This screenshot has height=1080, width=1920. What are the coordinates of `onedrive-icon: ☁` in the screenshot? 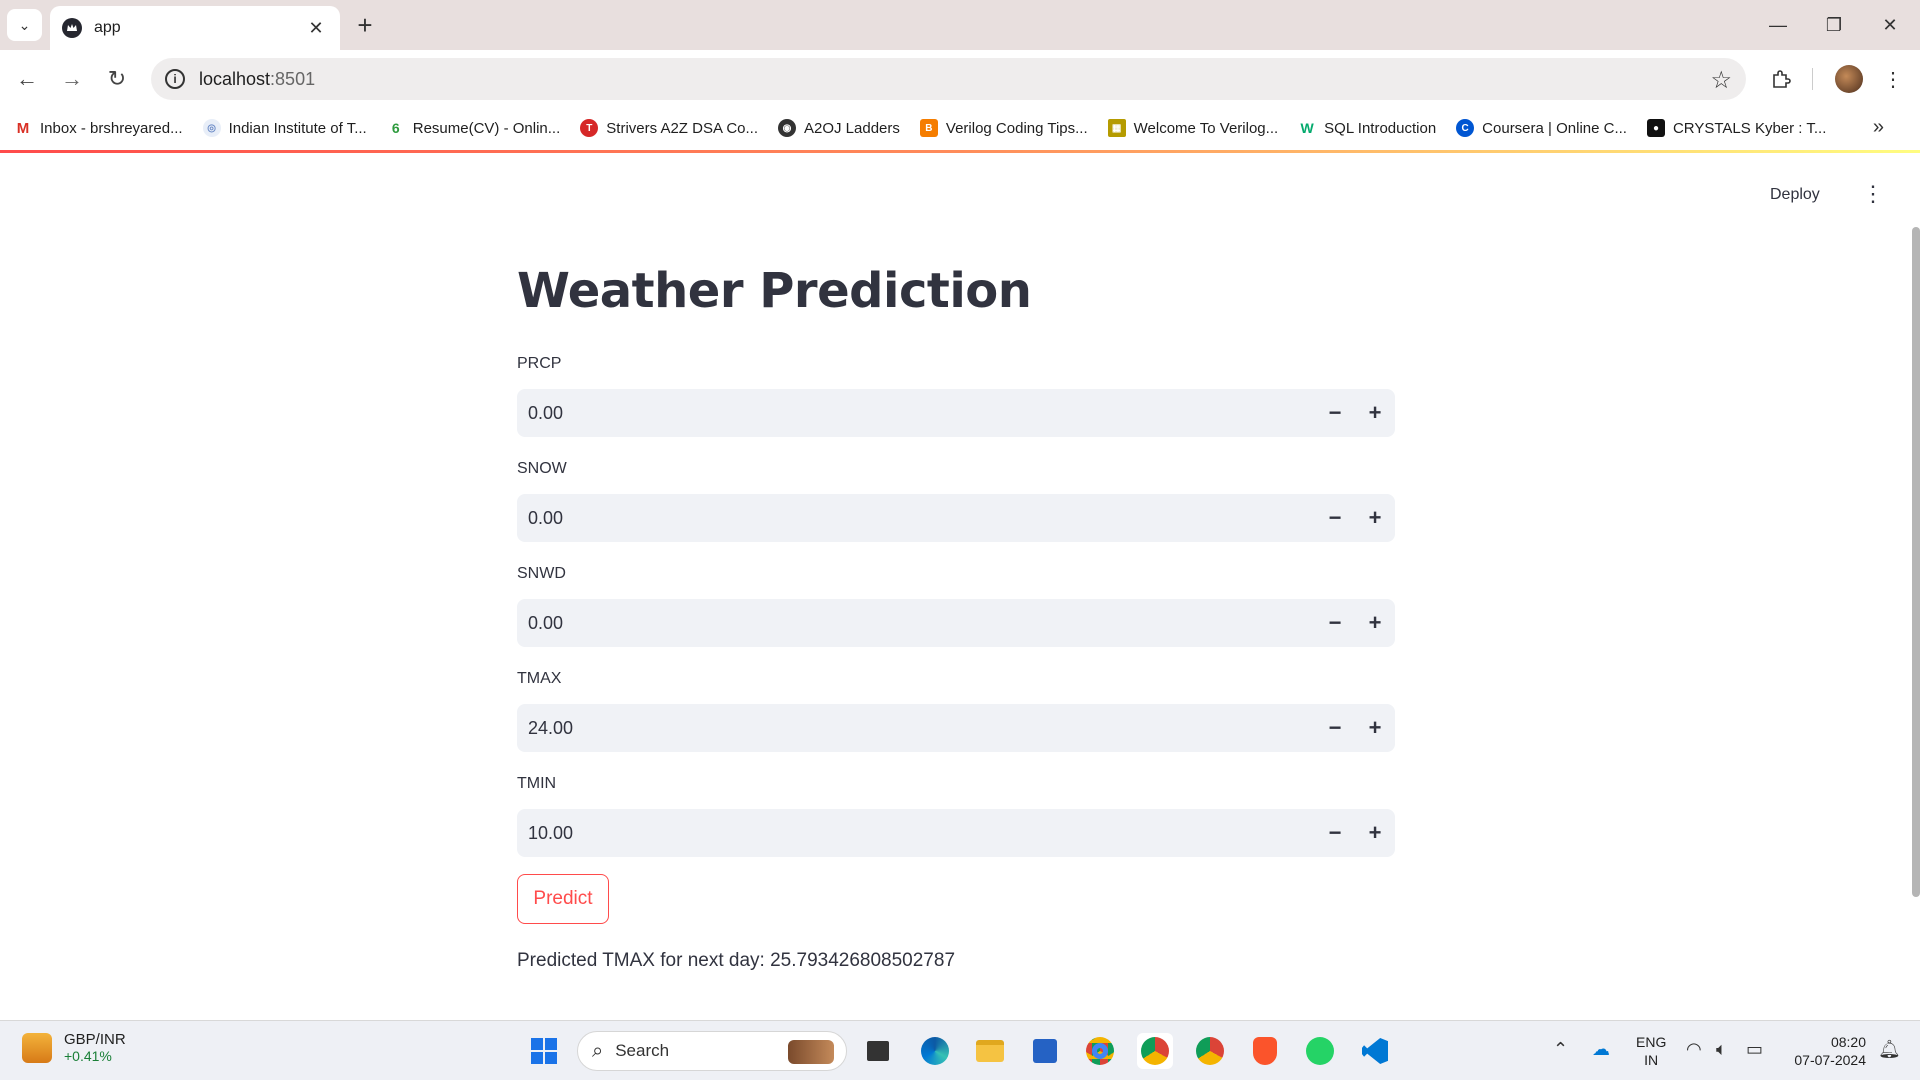 It's located at (1601, 1049).